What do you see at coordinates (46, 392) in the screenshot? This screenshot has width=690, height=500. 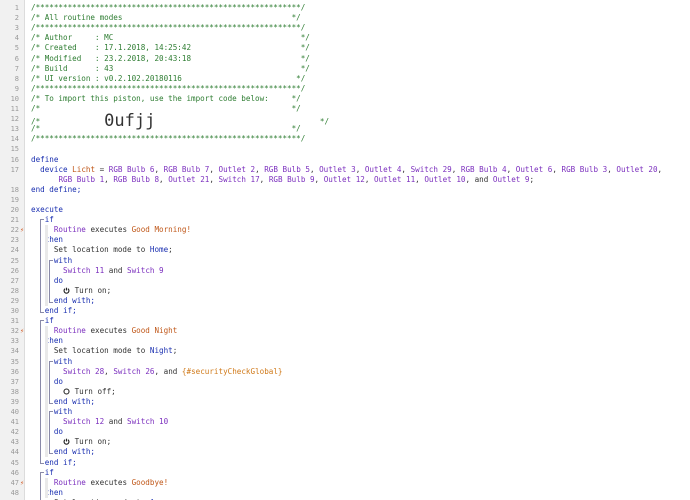 I see `block-stripe` at bounding box center [46, 392].